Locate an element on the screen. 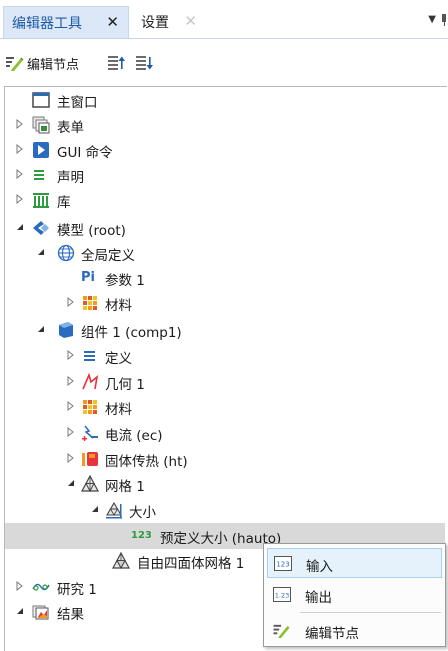 The image size is (448, 651). study-icon is located at coordinates (41, 587).